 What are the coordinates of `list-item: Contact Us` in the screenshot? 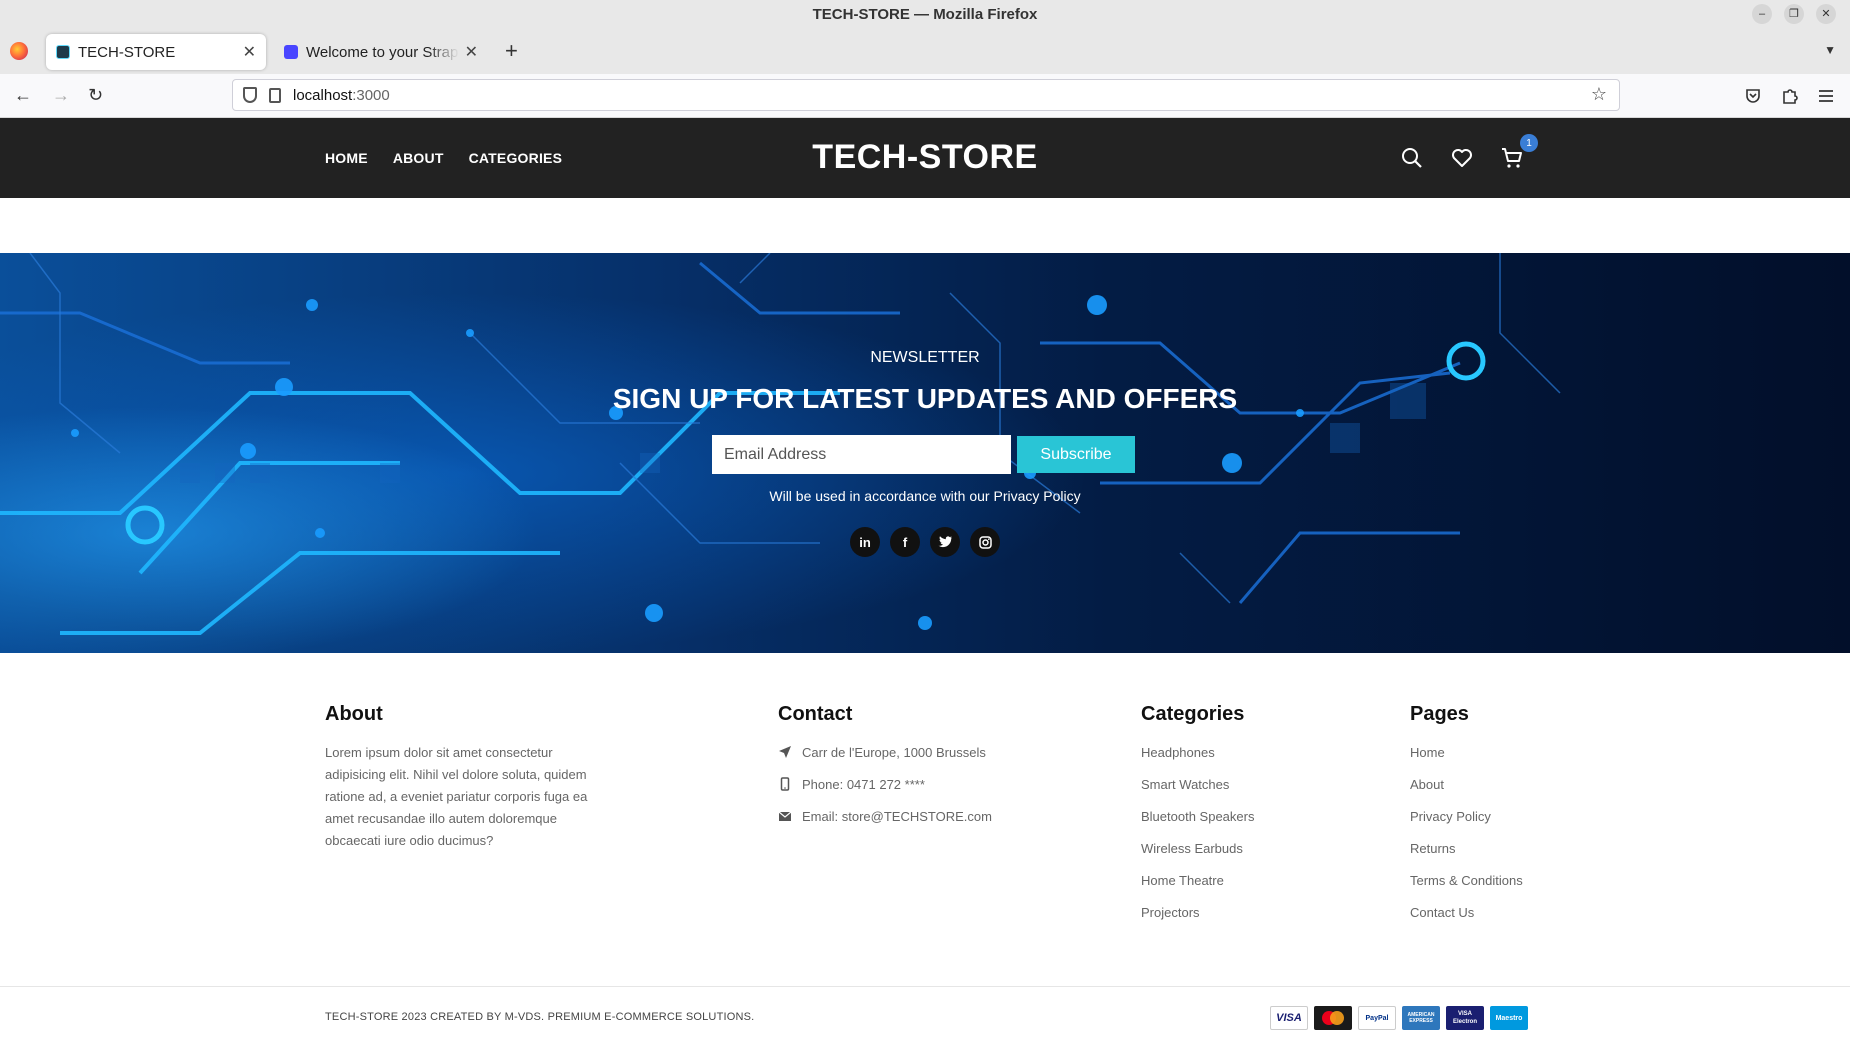 It's located at (1466, 912).